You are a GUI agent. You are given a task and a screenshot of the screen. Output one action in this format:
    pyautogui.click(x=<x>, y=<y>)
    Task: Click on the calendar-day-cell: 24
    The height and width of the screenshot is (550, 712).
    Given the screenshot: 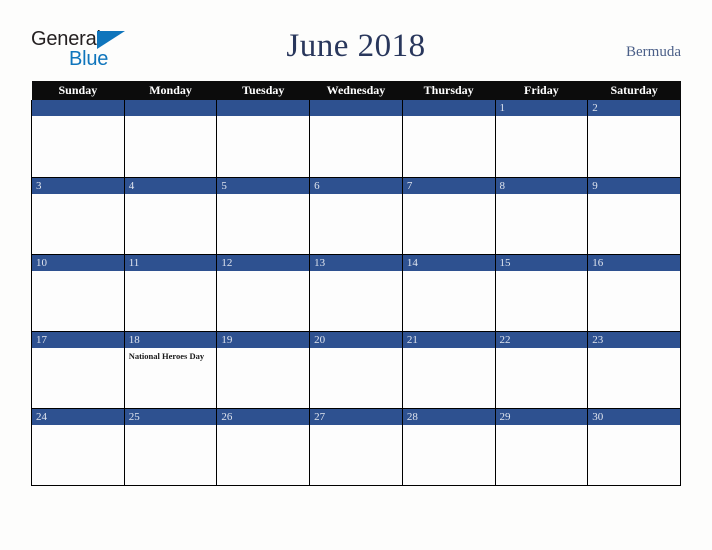 What is the action you would take?
    pyautogui.click(x=78, y=447)
    